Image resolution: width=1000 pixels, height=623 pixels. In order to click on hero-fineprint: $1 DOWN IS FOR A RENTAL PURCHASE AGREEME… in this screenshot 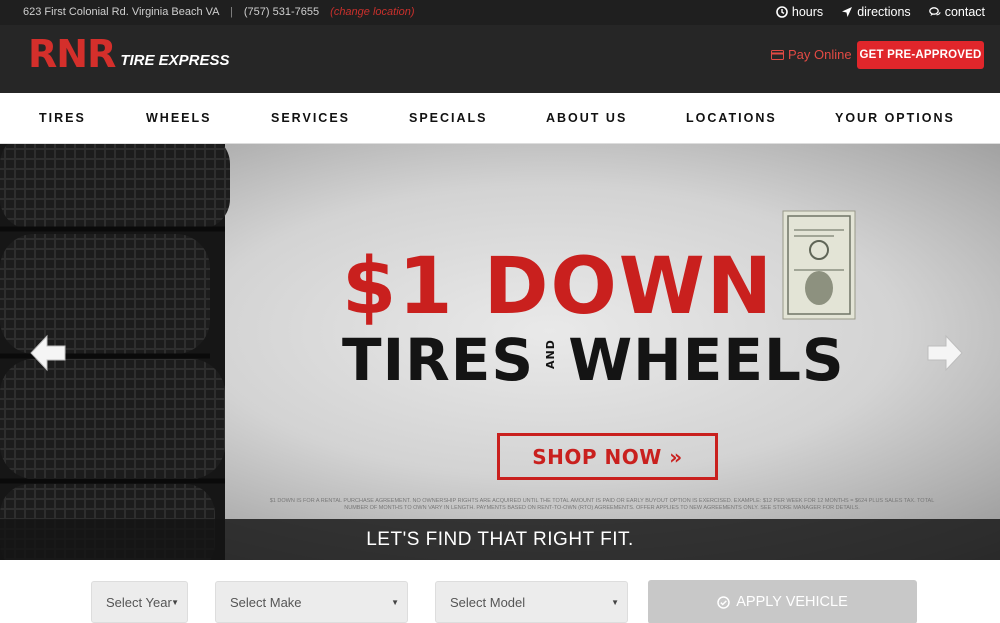, I will do `click(602, 504)`.